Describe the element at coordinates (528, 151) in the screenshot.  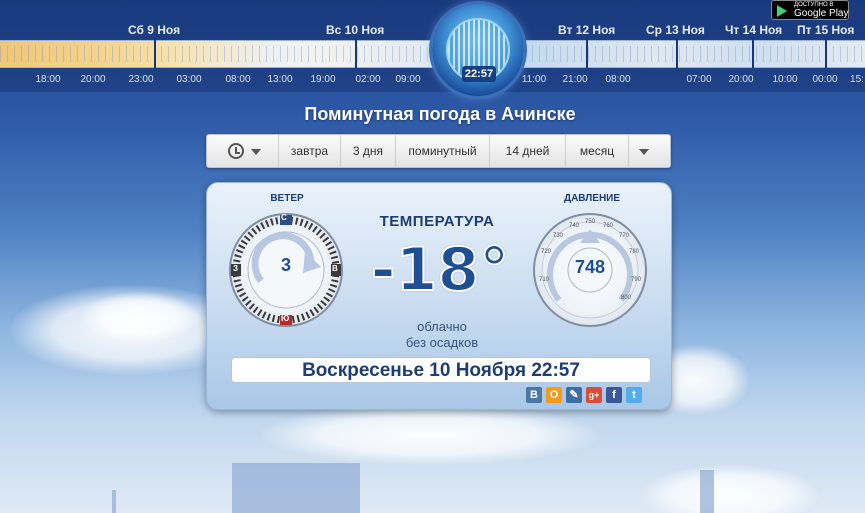
I see `tab-14-days: 14 дней` at that location.